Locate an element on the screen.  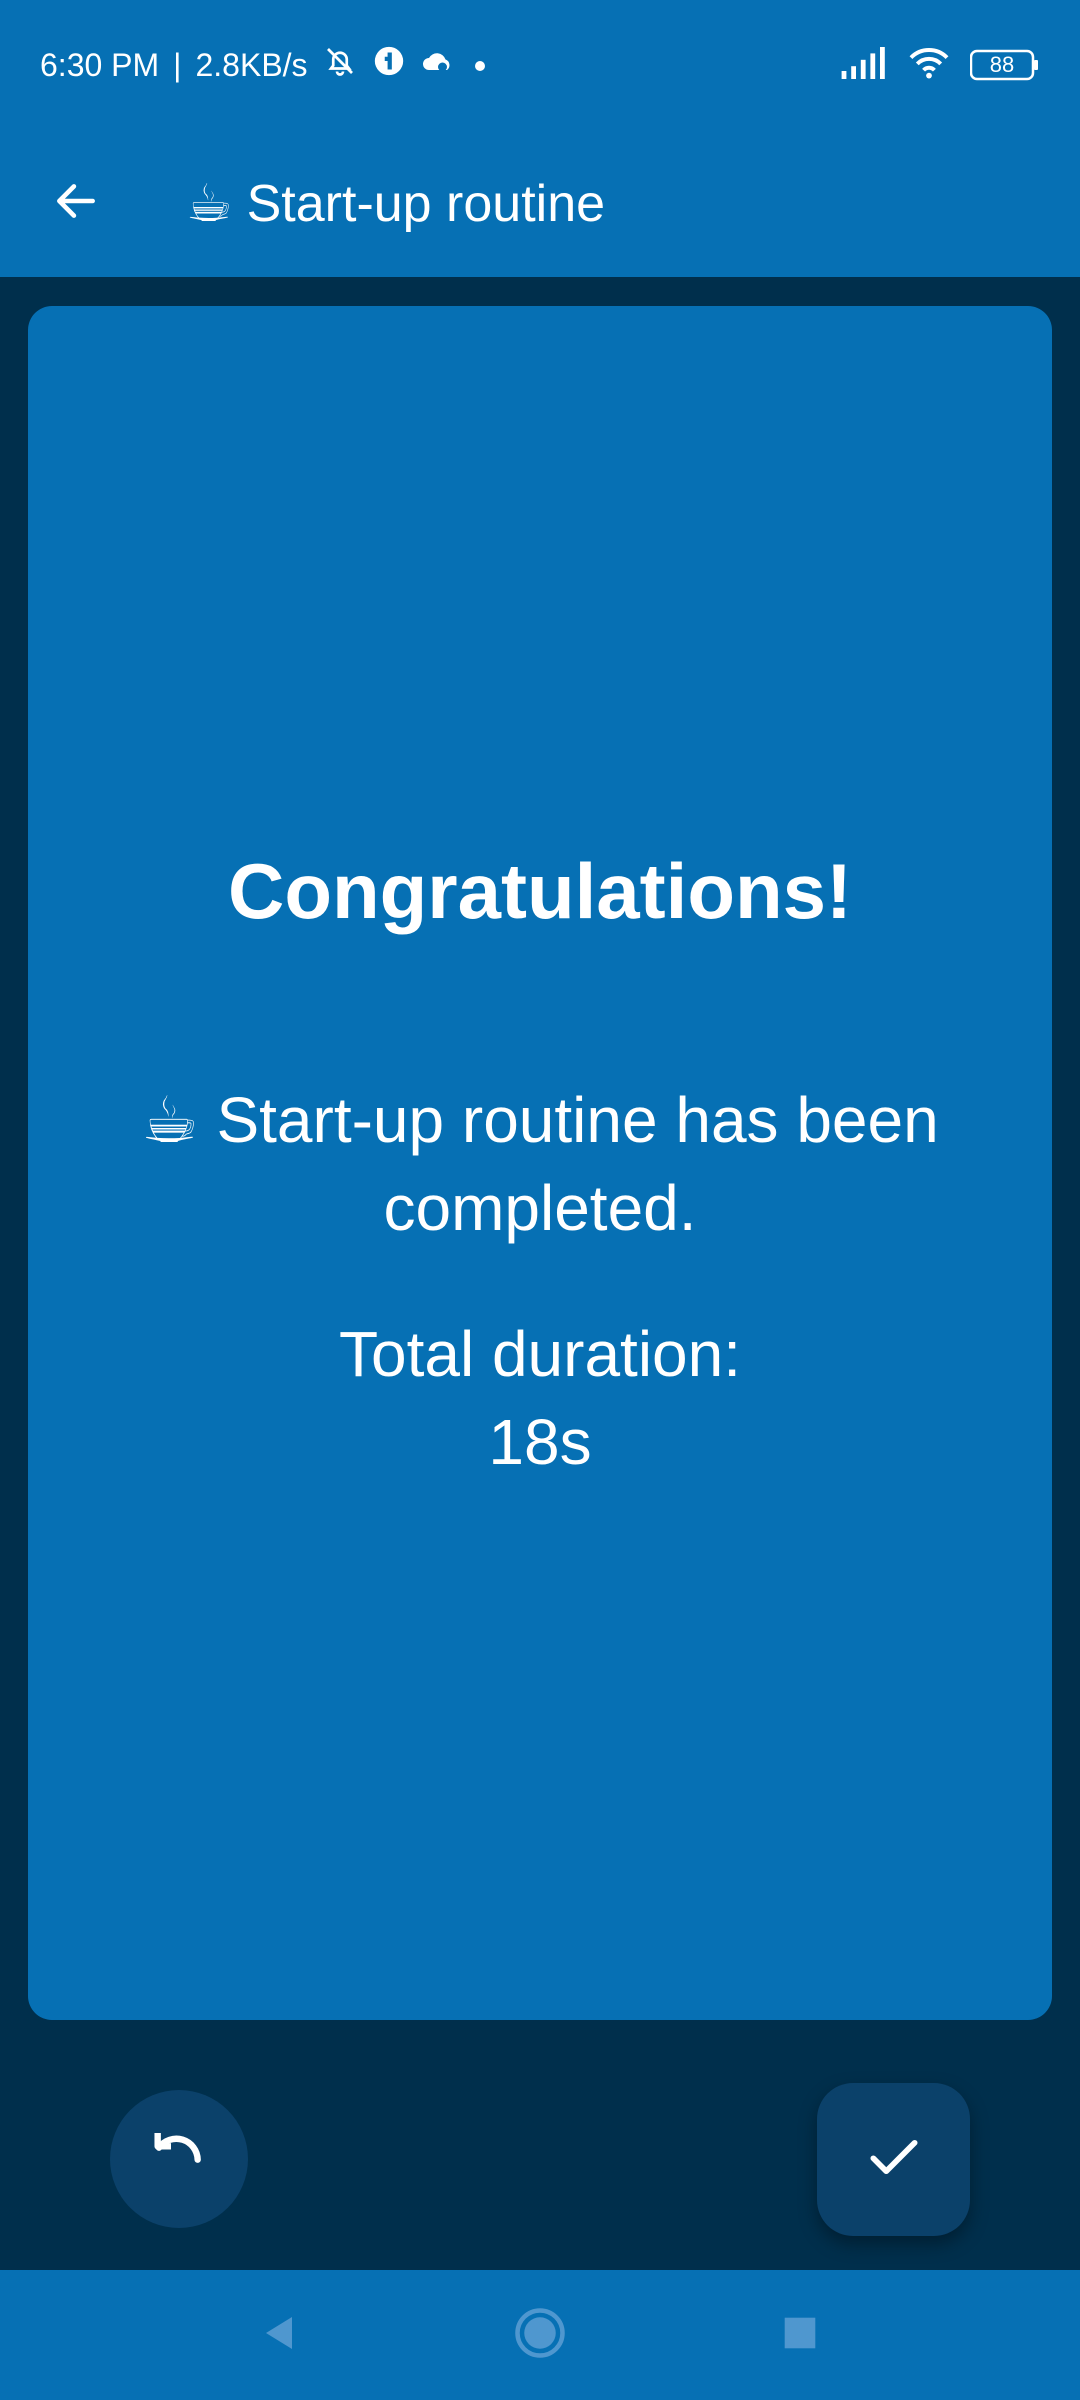
battery-icon: 88 is located at coordinates (1005, 65).